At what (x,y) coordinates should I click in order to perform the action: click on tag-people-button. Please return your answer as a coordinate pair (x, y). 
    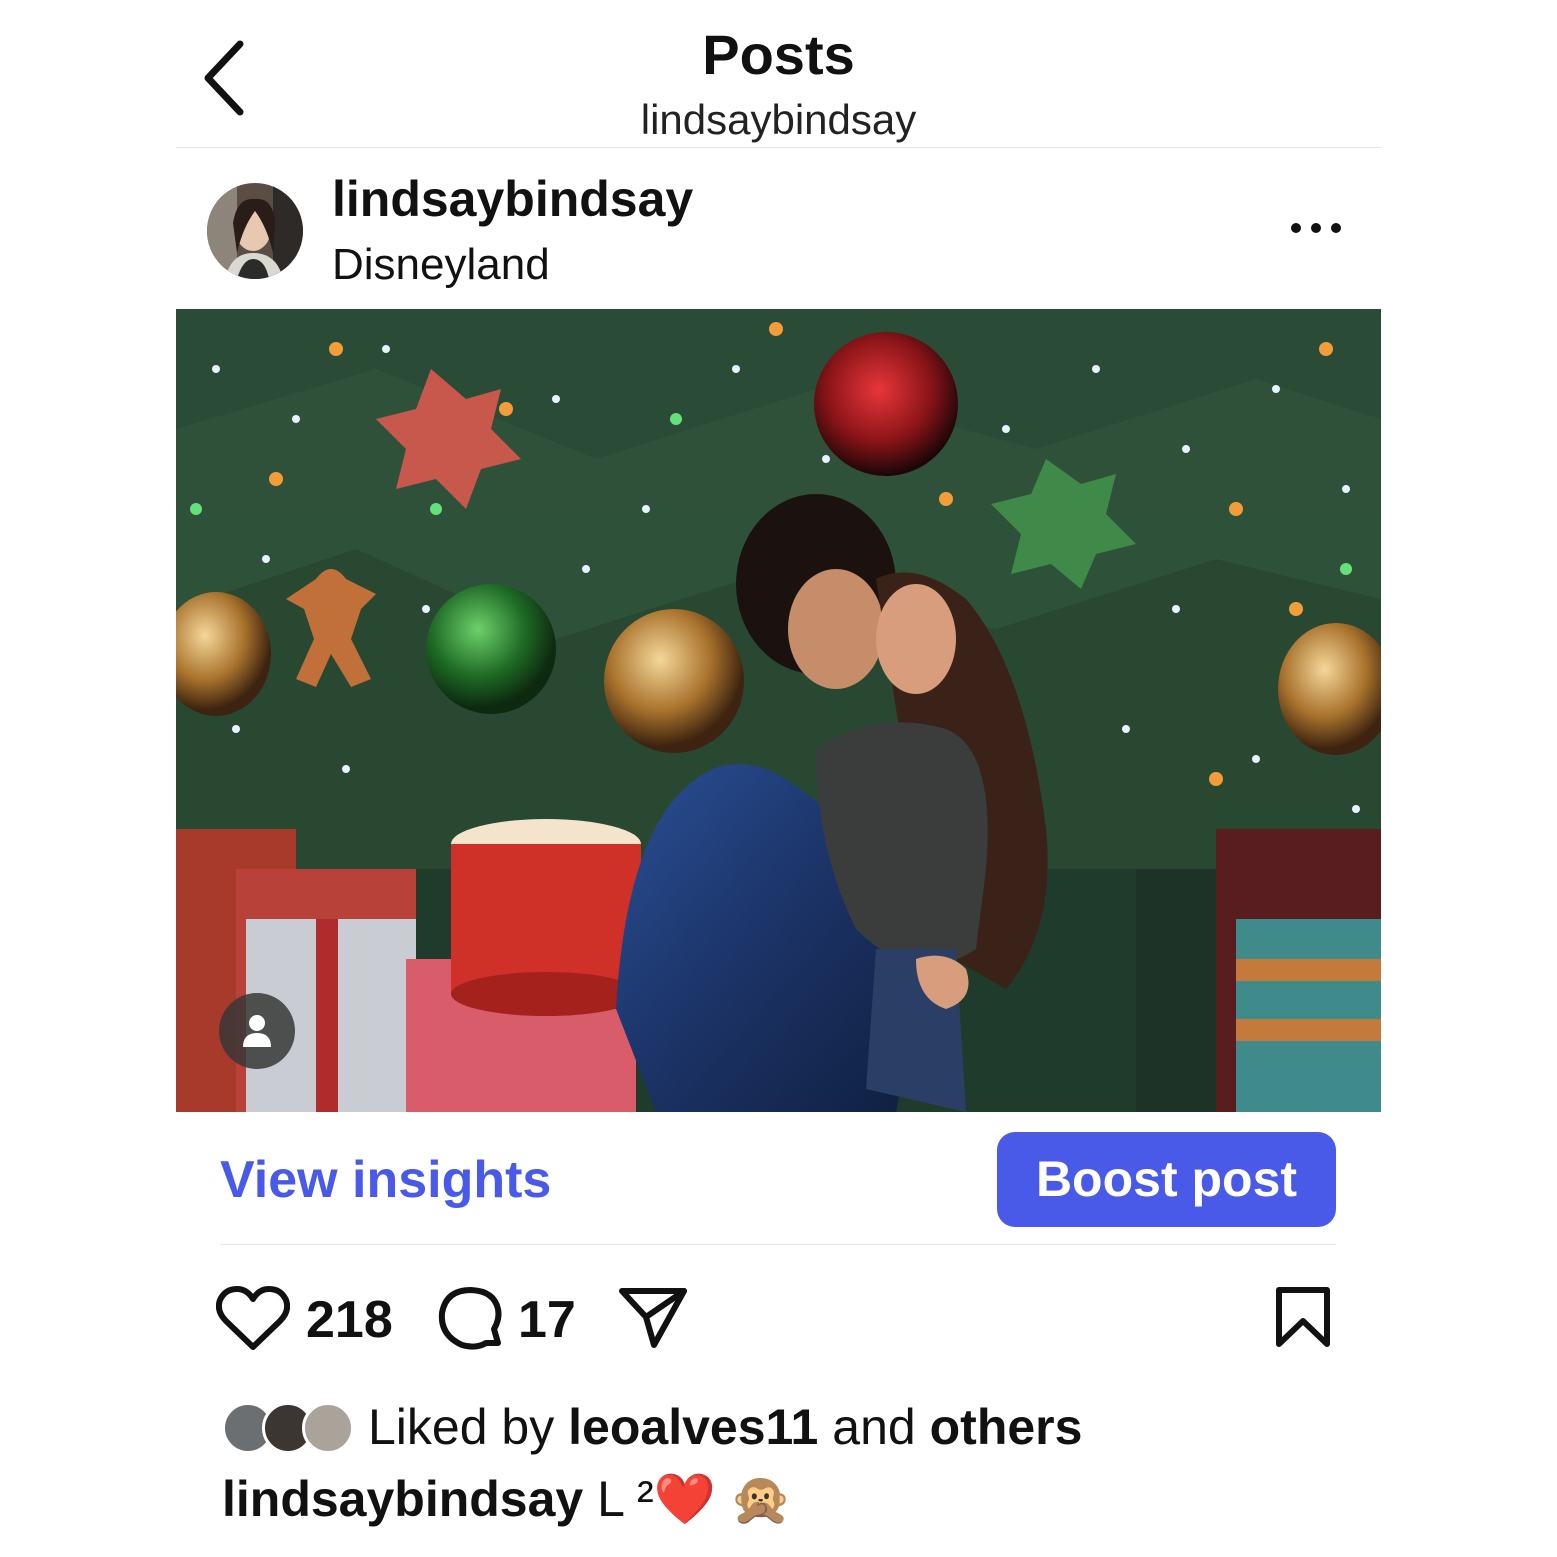
    Looking at the image, I should click on (257, 1031).